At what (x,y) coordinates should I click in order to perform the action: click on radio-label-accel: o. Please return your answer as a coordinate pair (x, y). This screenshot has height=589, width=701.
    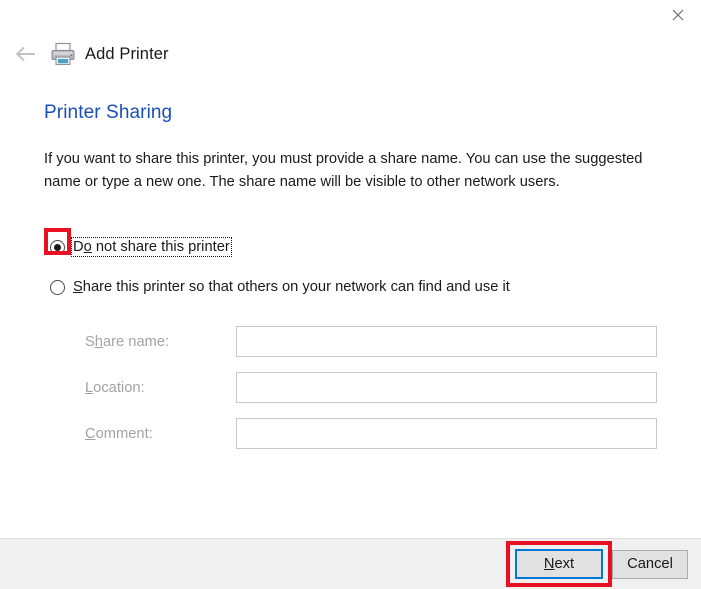
    Looking at the image, I should click on (87, 247).